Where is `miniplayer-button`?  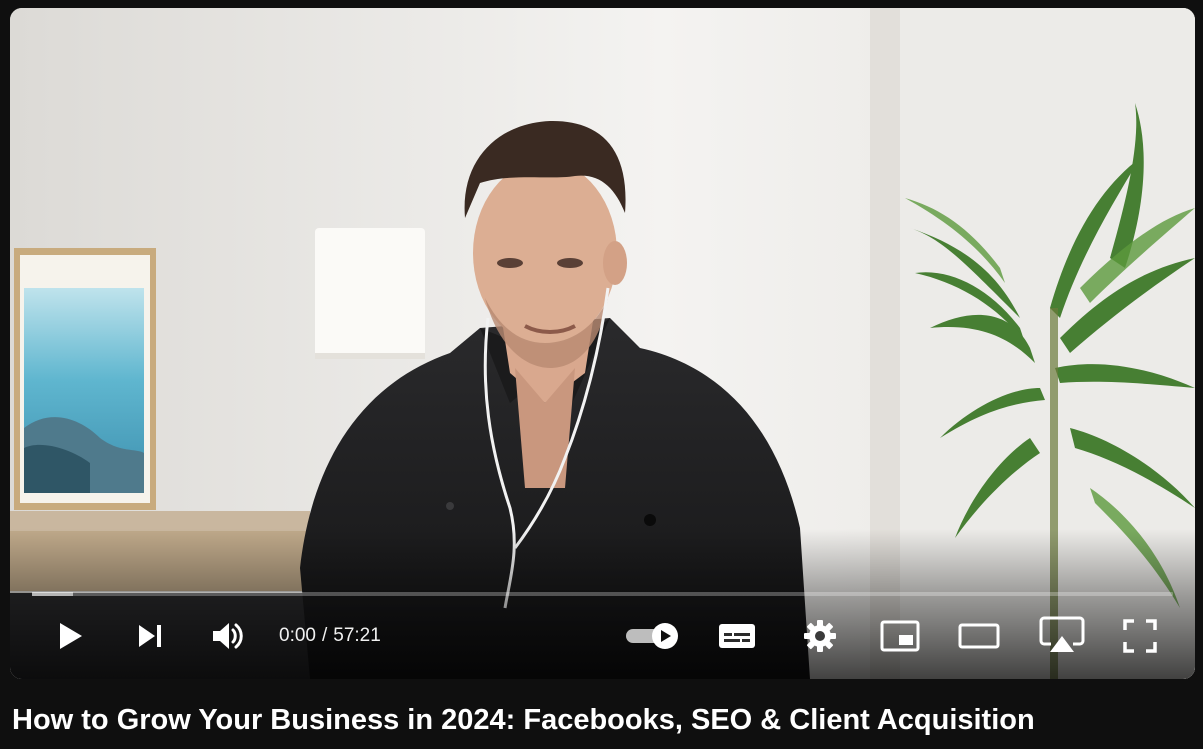
miniplayer-button is located at coordinates (900, 636).